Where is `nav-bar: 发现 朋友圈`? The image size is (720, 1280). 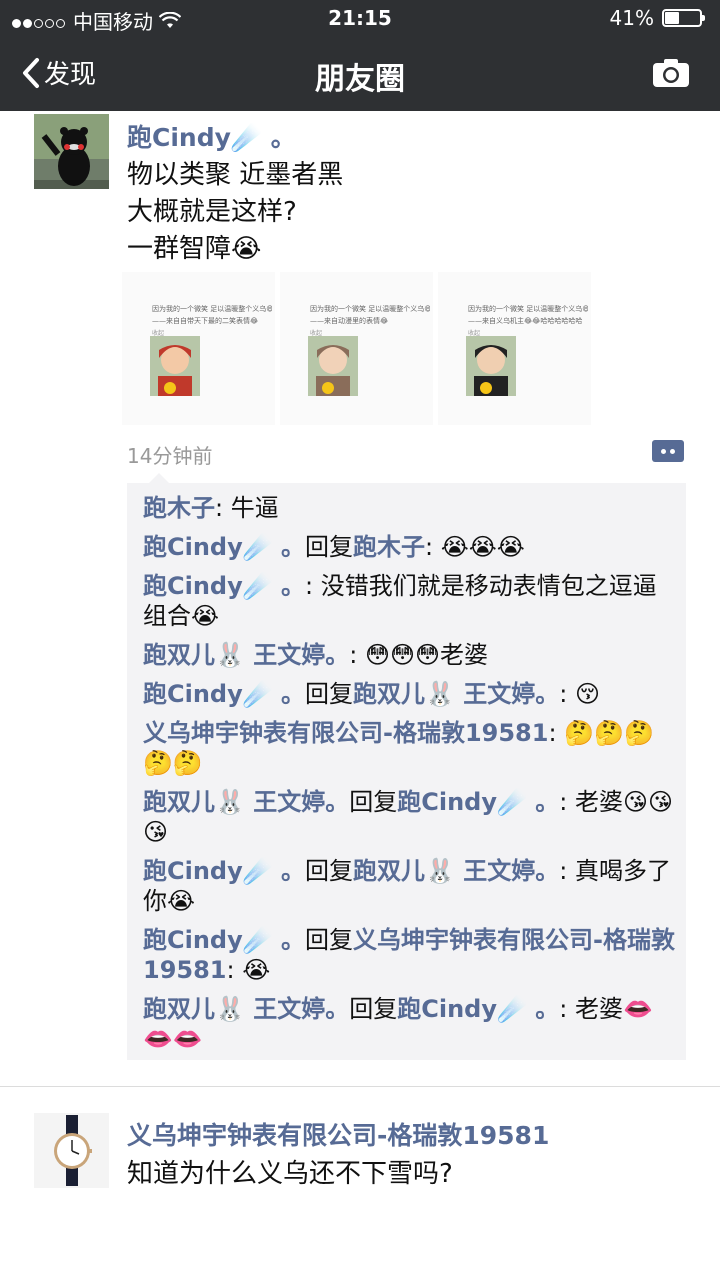 nav-bar: 发现 朋友圈 is located at coordinates (360, 73).